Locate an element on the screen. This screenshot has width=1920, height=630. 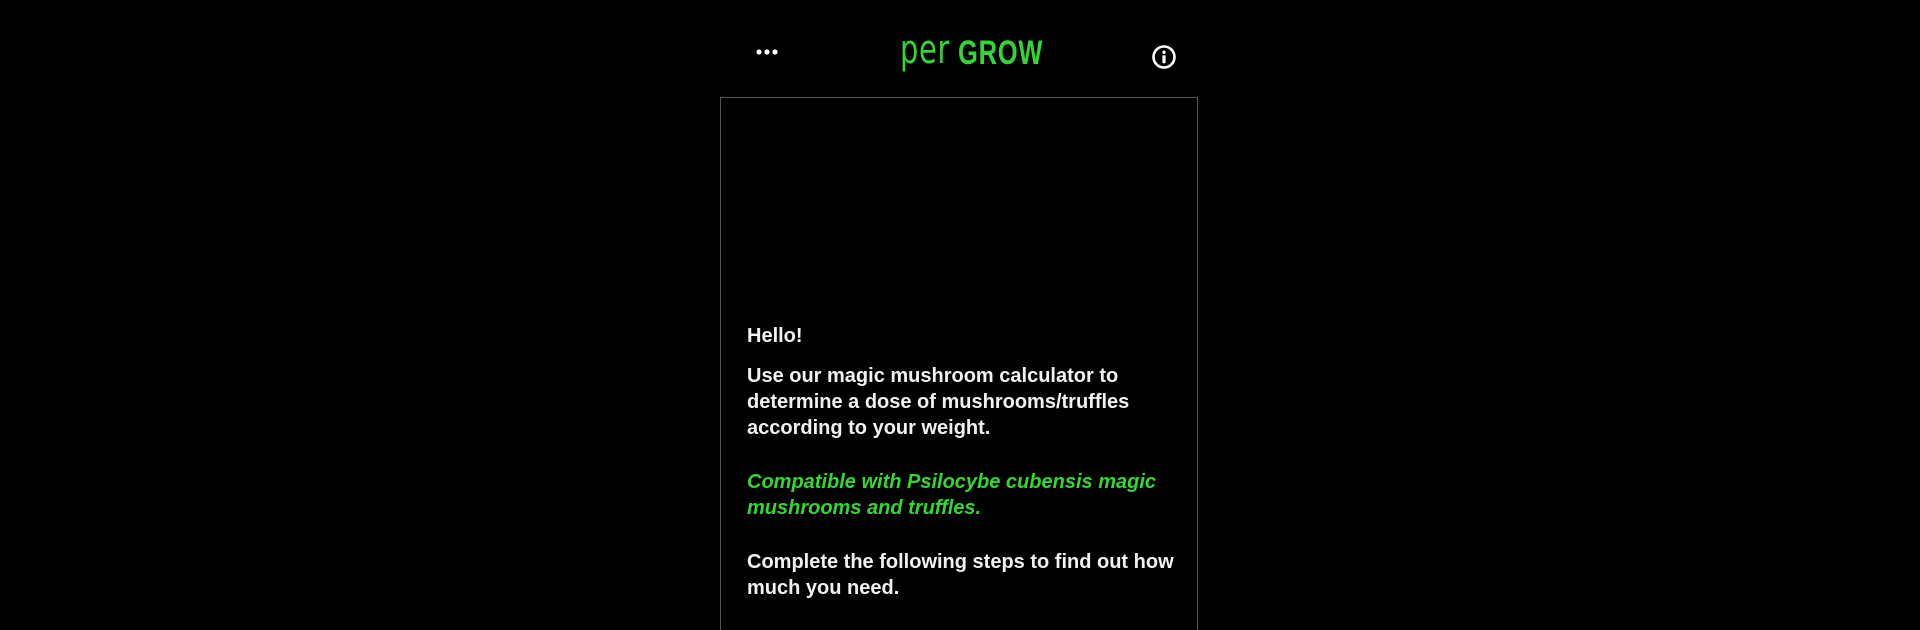
logo-prefix: per is located at coordinates (925, 50).